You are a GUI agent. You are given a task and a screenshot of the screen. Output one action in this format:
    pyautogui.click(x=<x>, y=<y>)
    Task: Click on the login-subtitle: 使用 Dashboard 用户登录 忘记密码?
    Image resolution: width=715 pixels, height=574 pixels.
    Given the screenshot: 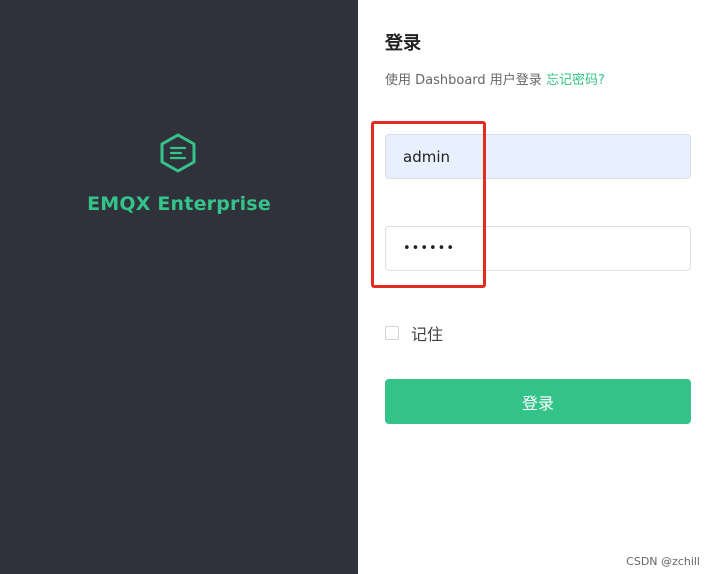 What is the action you would take?
    pyautogui.click(x=495, y=78)
    